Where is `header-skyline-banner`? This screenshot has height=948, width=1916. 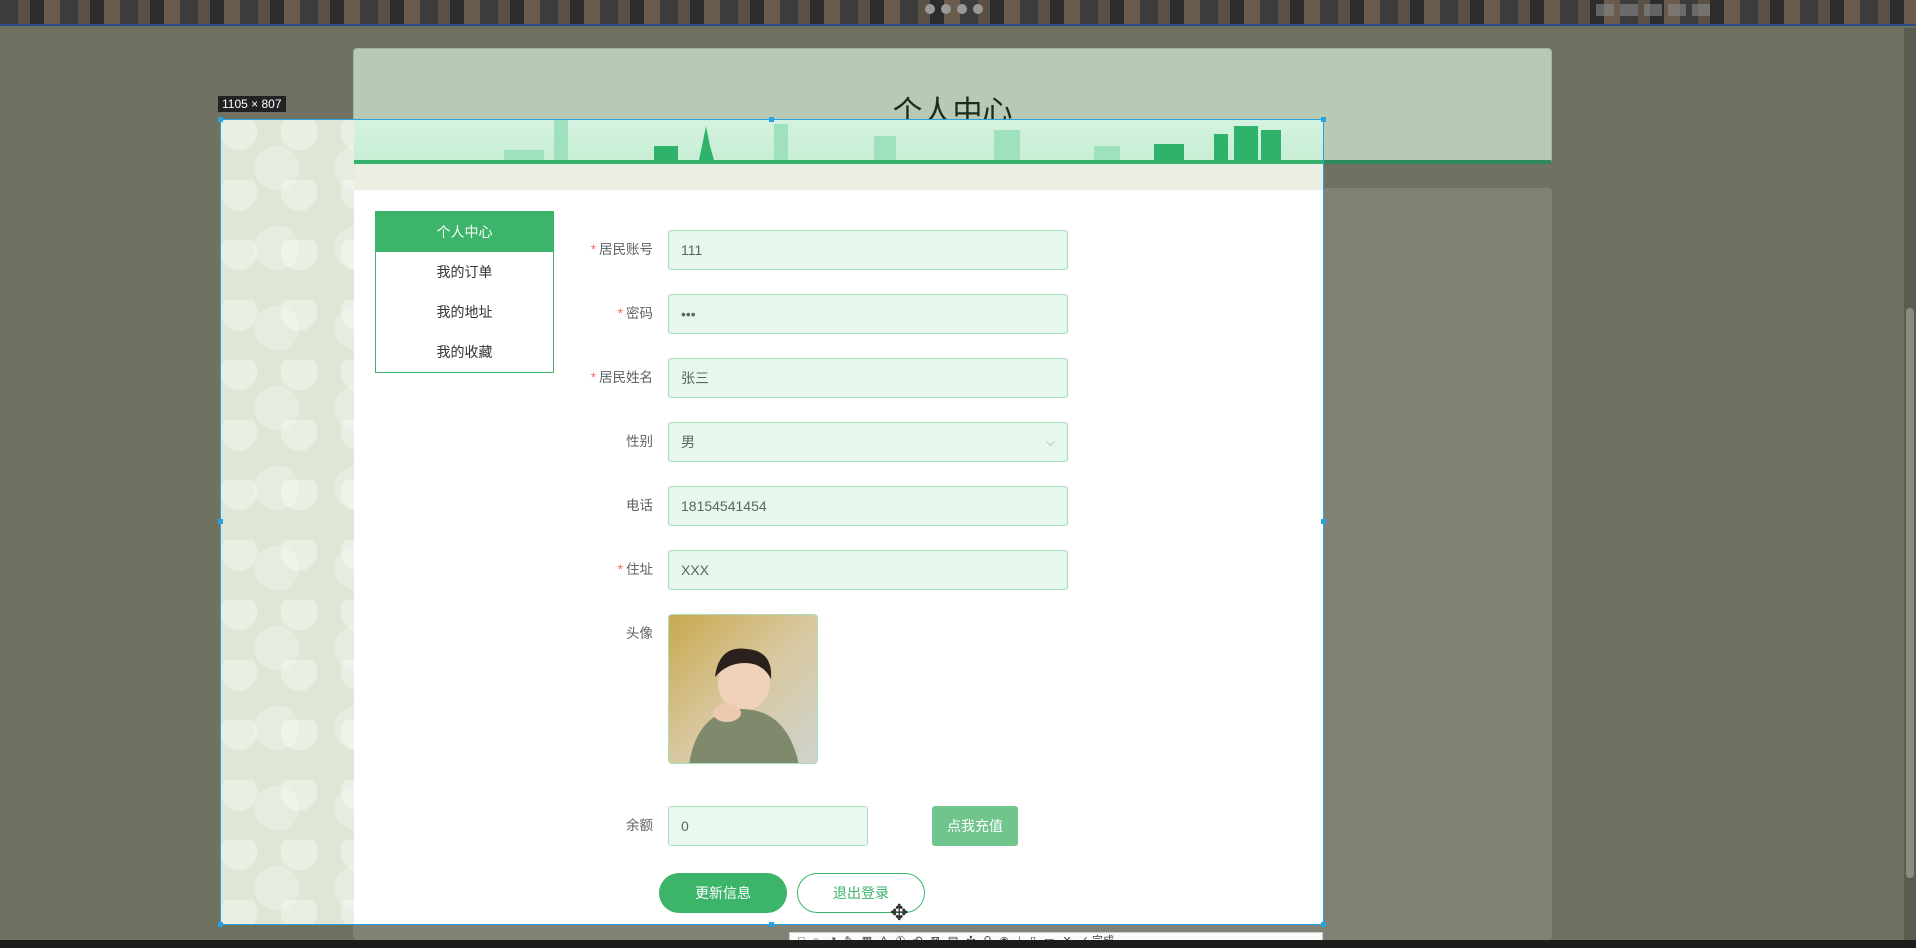 header-skyline-banner is located at coordinates (838, 142).